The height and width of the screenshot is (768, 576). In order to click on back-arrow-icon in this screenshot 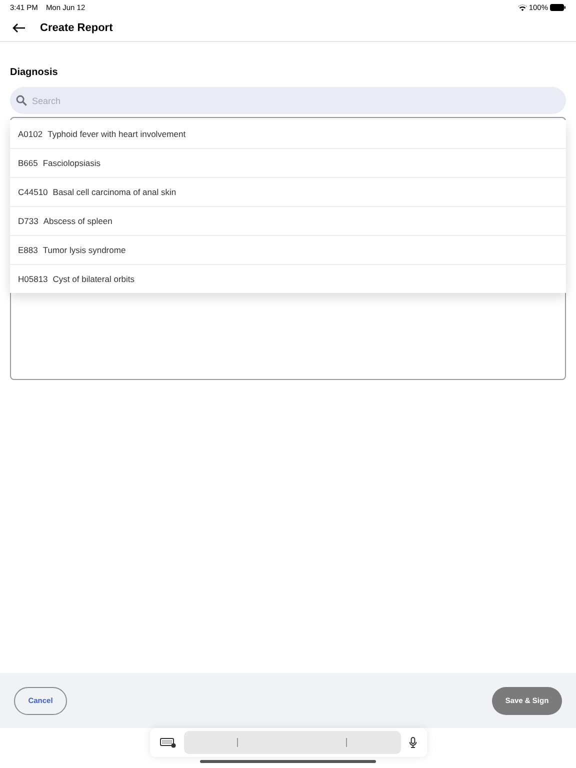, I will do `click(19, 27)`.